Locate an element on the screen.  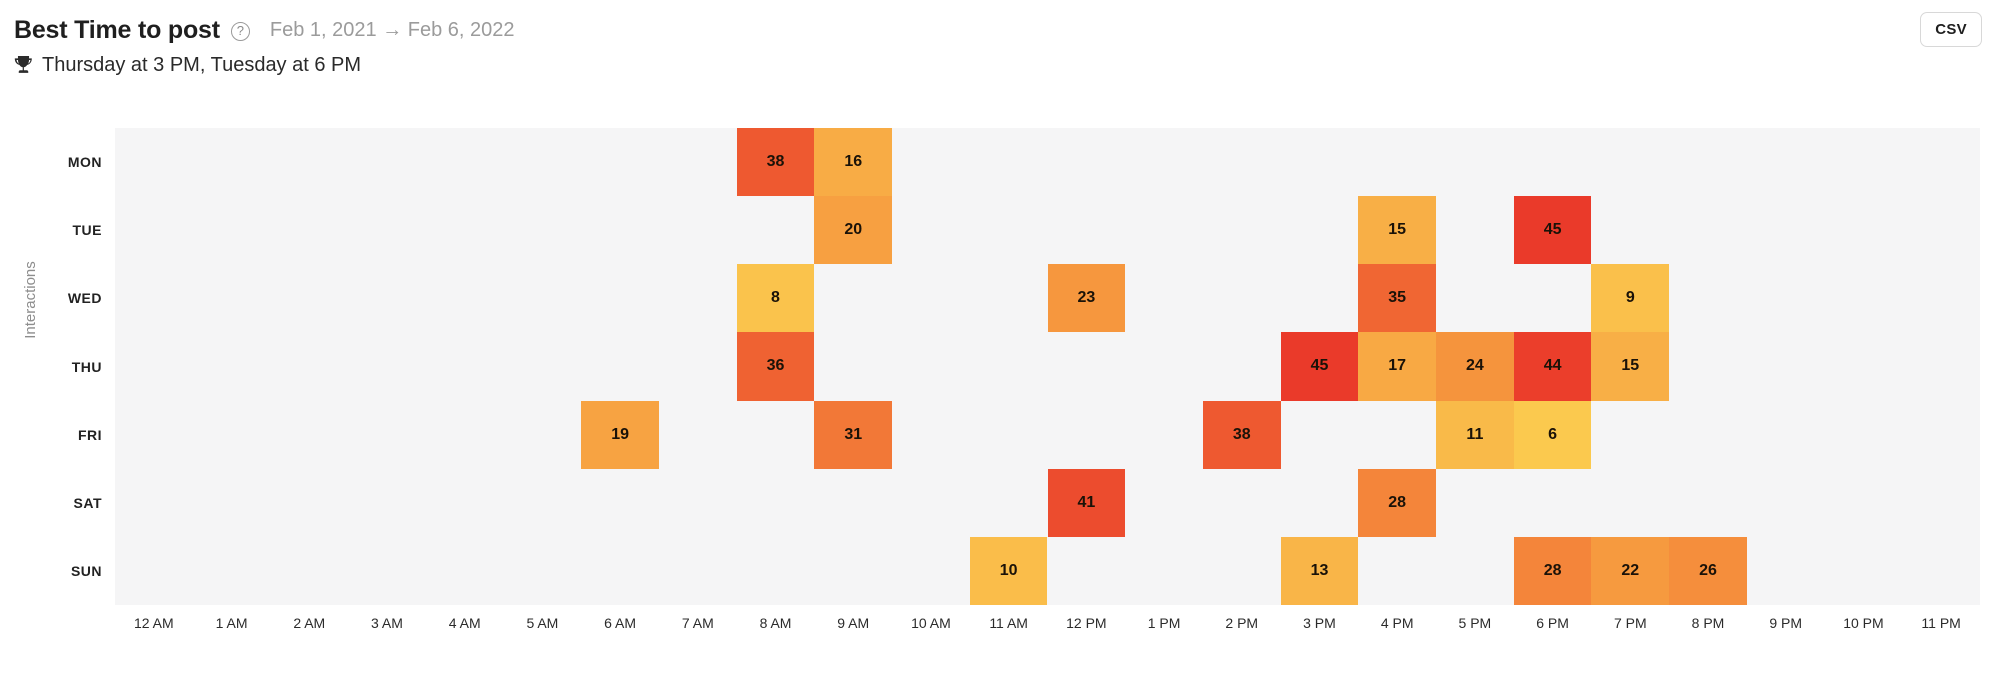
y-axis-tick-sun: SUN is located at coordinates (86, 570).